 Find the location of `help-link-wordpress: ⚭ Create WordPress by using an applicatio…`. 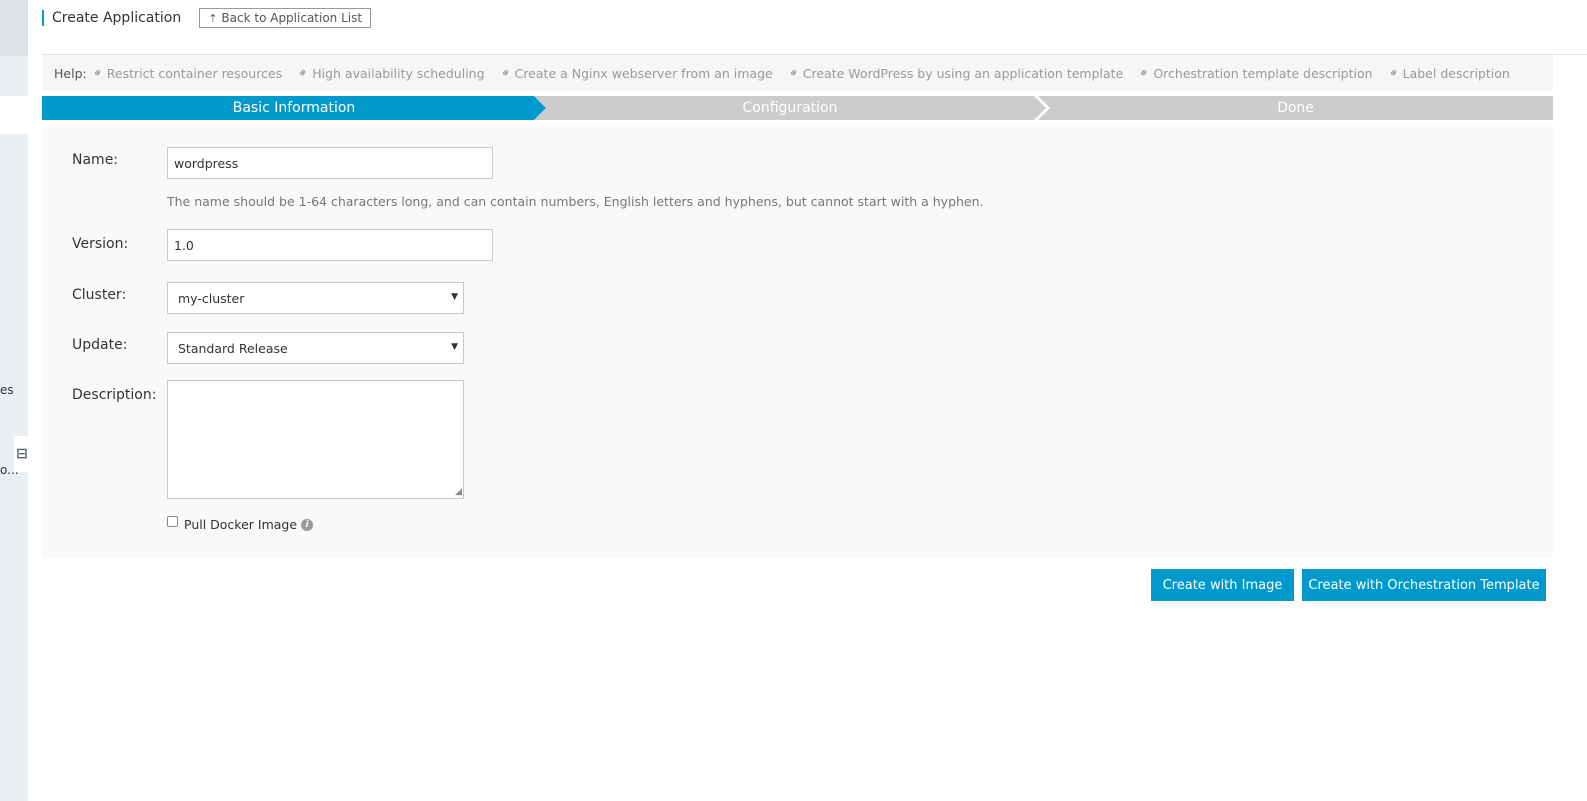

help-link-wordpress: ⚭ Create WordPress by using an applicatio… is located at coordinates (954, 72).